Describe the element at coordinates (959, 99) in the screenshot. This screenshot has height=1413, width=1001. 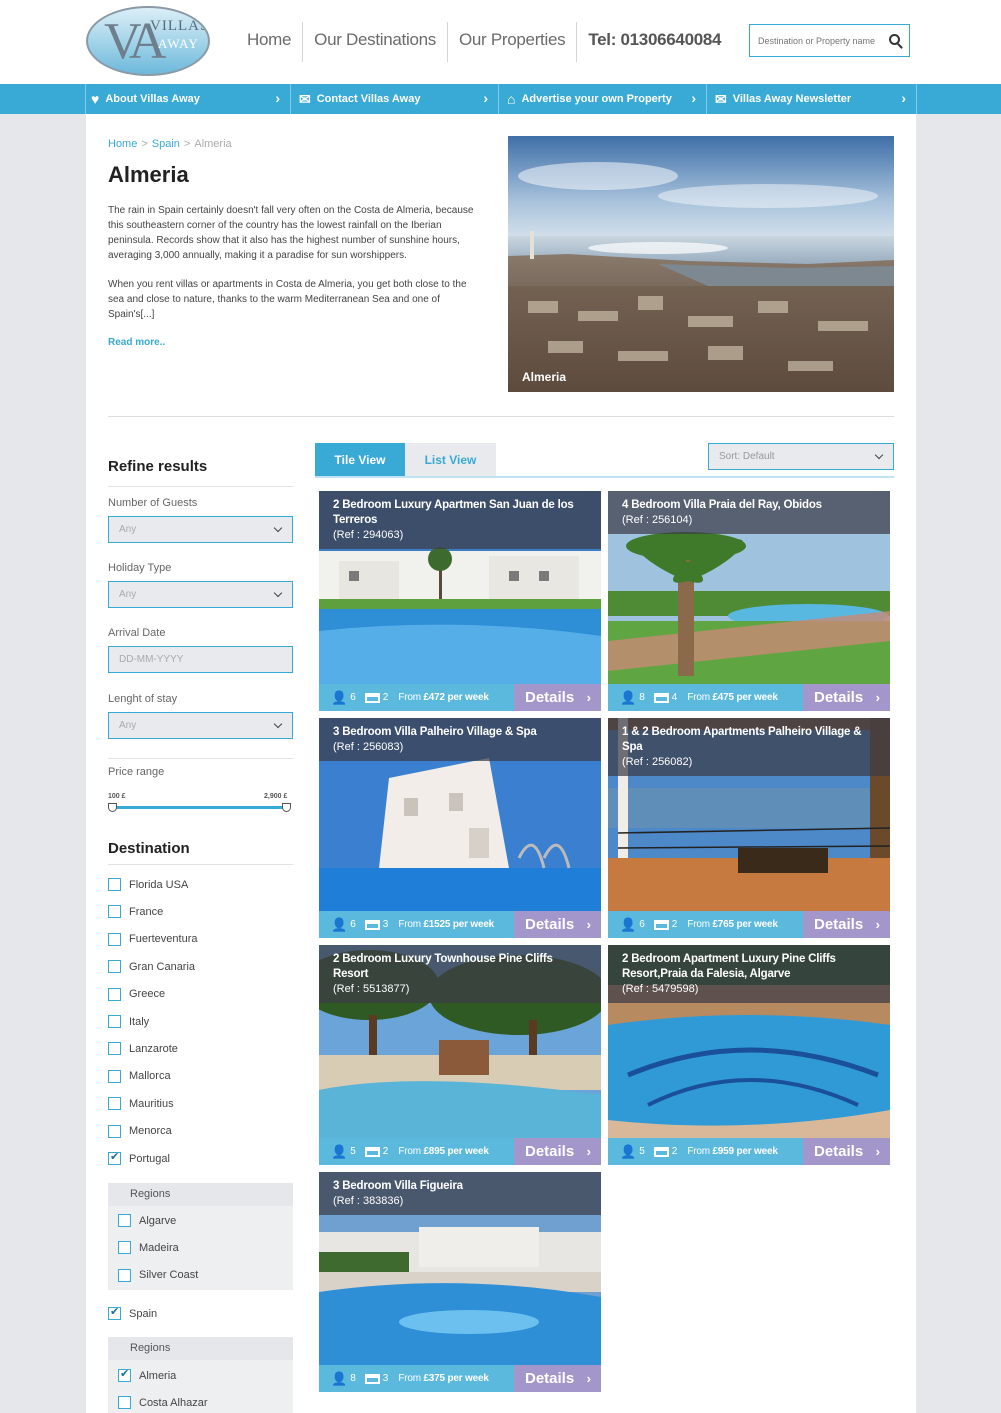
I see `secondary-nav-spacer` at that location.